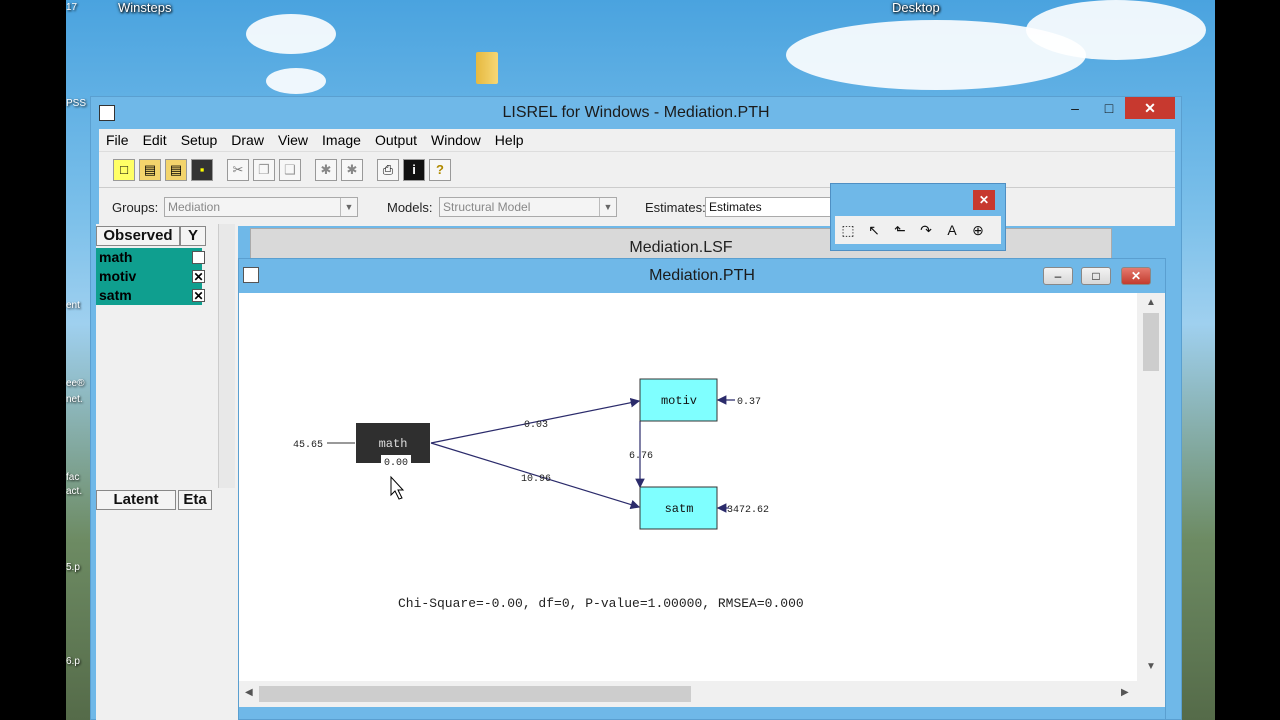 This screenshot has height=720, width=1280. Describe the element at coordinates (107, 113) in the screenshot. I see `app-icon` at that location.